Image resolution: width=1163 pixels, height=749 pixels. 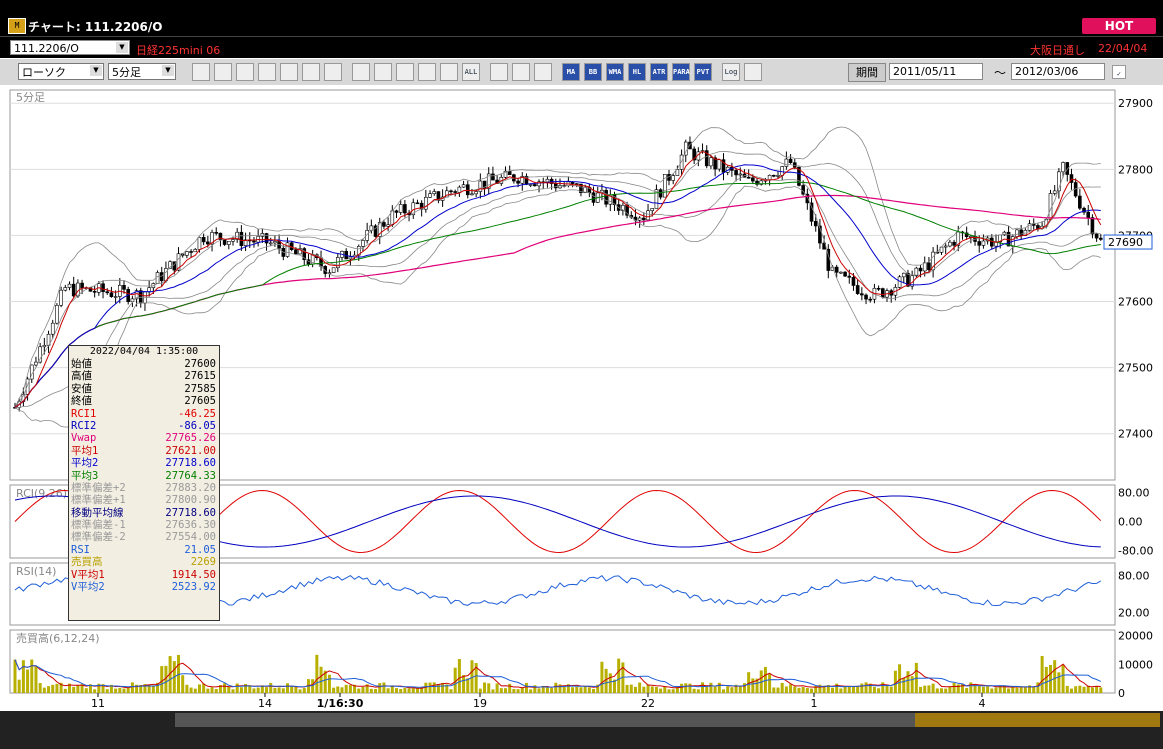 I want to click on indicator-icon, so click(x=311, y=72).